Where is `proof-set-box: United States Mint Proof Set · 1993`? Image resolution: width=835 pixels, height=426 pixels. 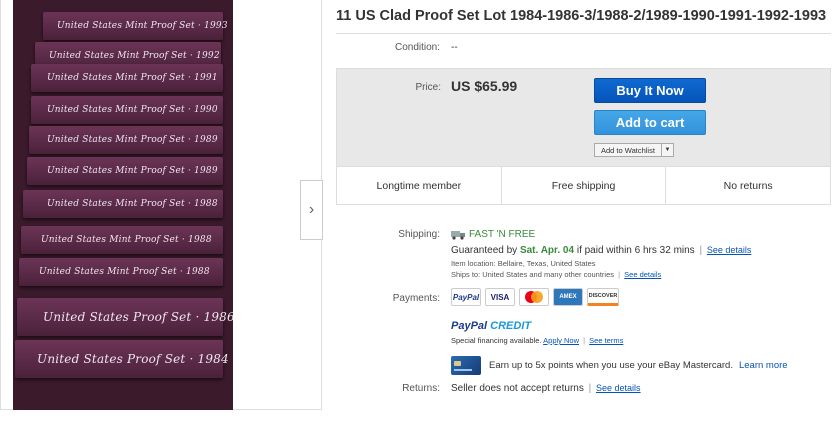
proof-set-box: United States Mint Proof Set · 1993 is located at coordinates (135, 26).